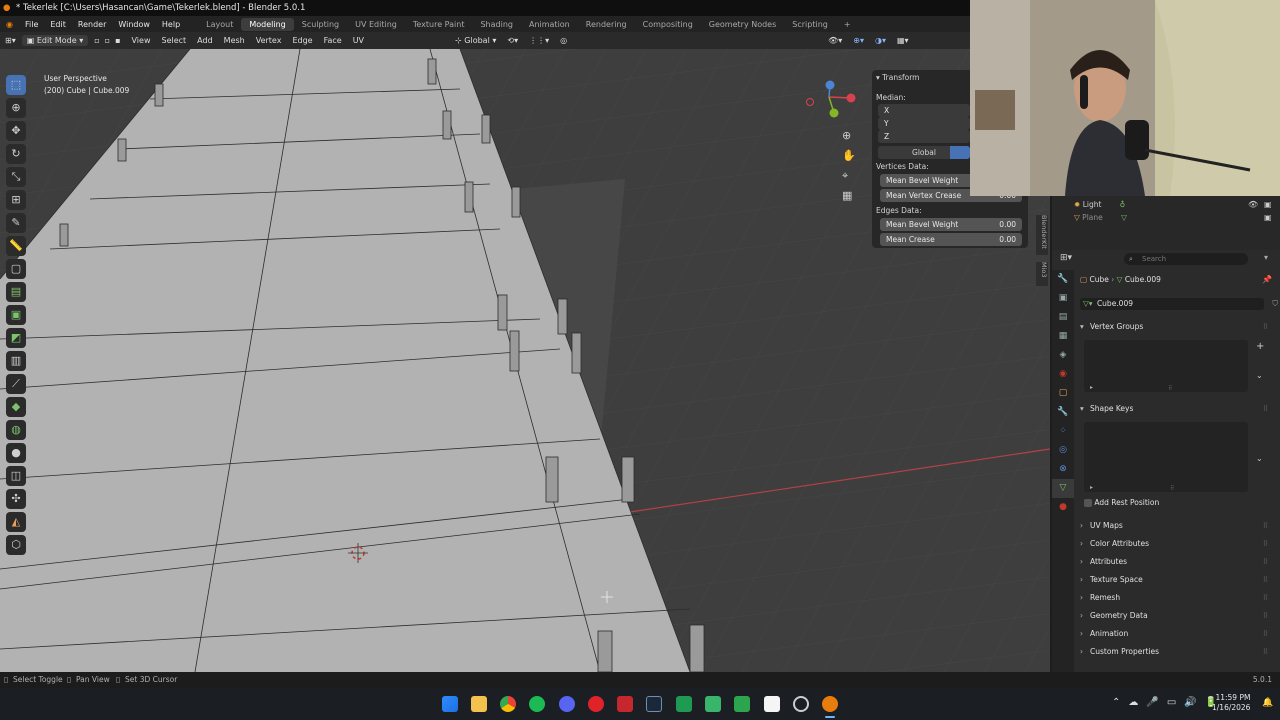  Describe the element at coordinates (1175, 544) in the screenshot. I see `section-color-attributes: › Color Attributes ⠿` at that location.